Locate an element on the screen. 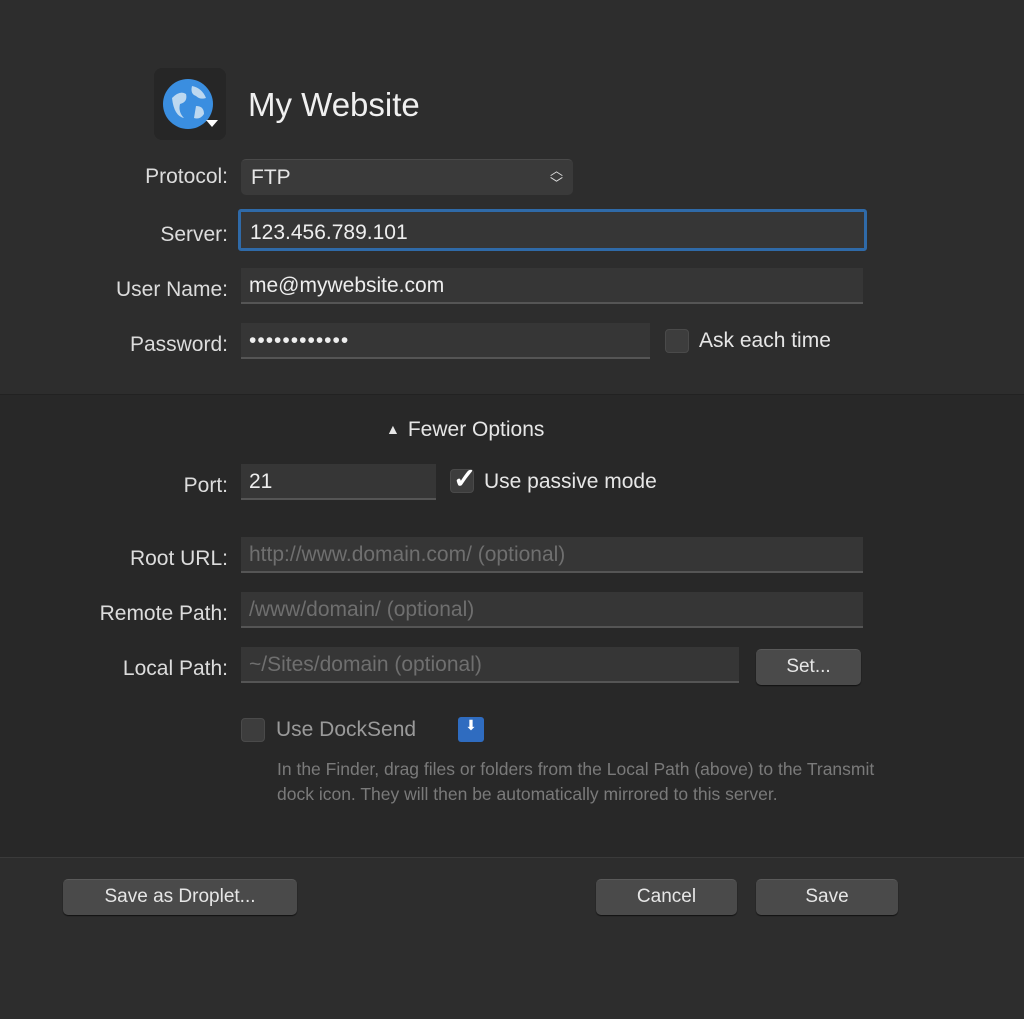 This screenshot has height=1019, width=1024. local-path-input: ~/Sites/domain (optional) is located at coordinates (490, 665).